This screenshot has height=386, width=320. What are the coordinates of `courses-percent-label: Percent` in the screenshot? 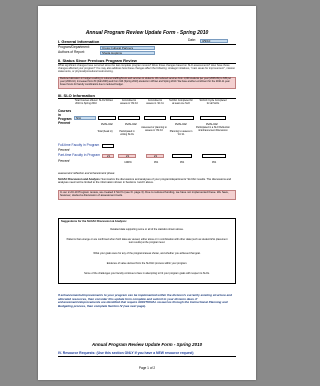 It's located at (64, 123).